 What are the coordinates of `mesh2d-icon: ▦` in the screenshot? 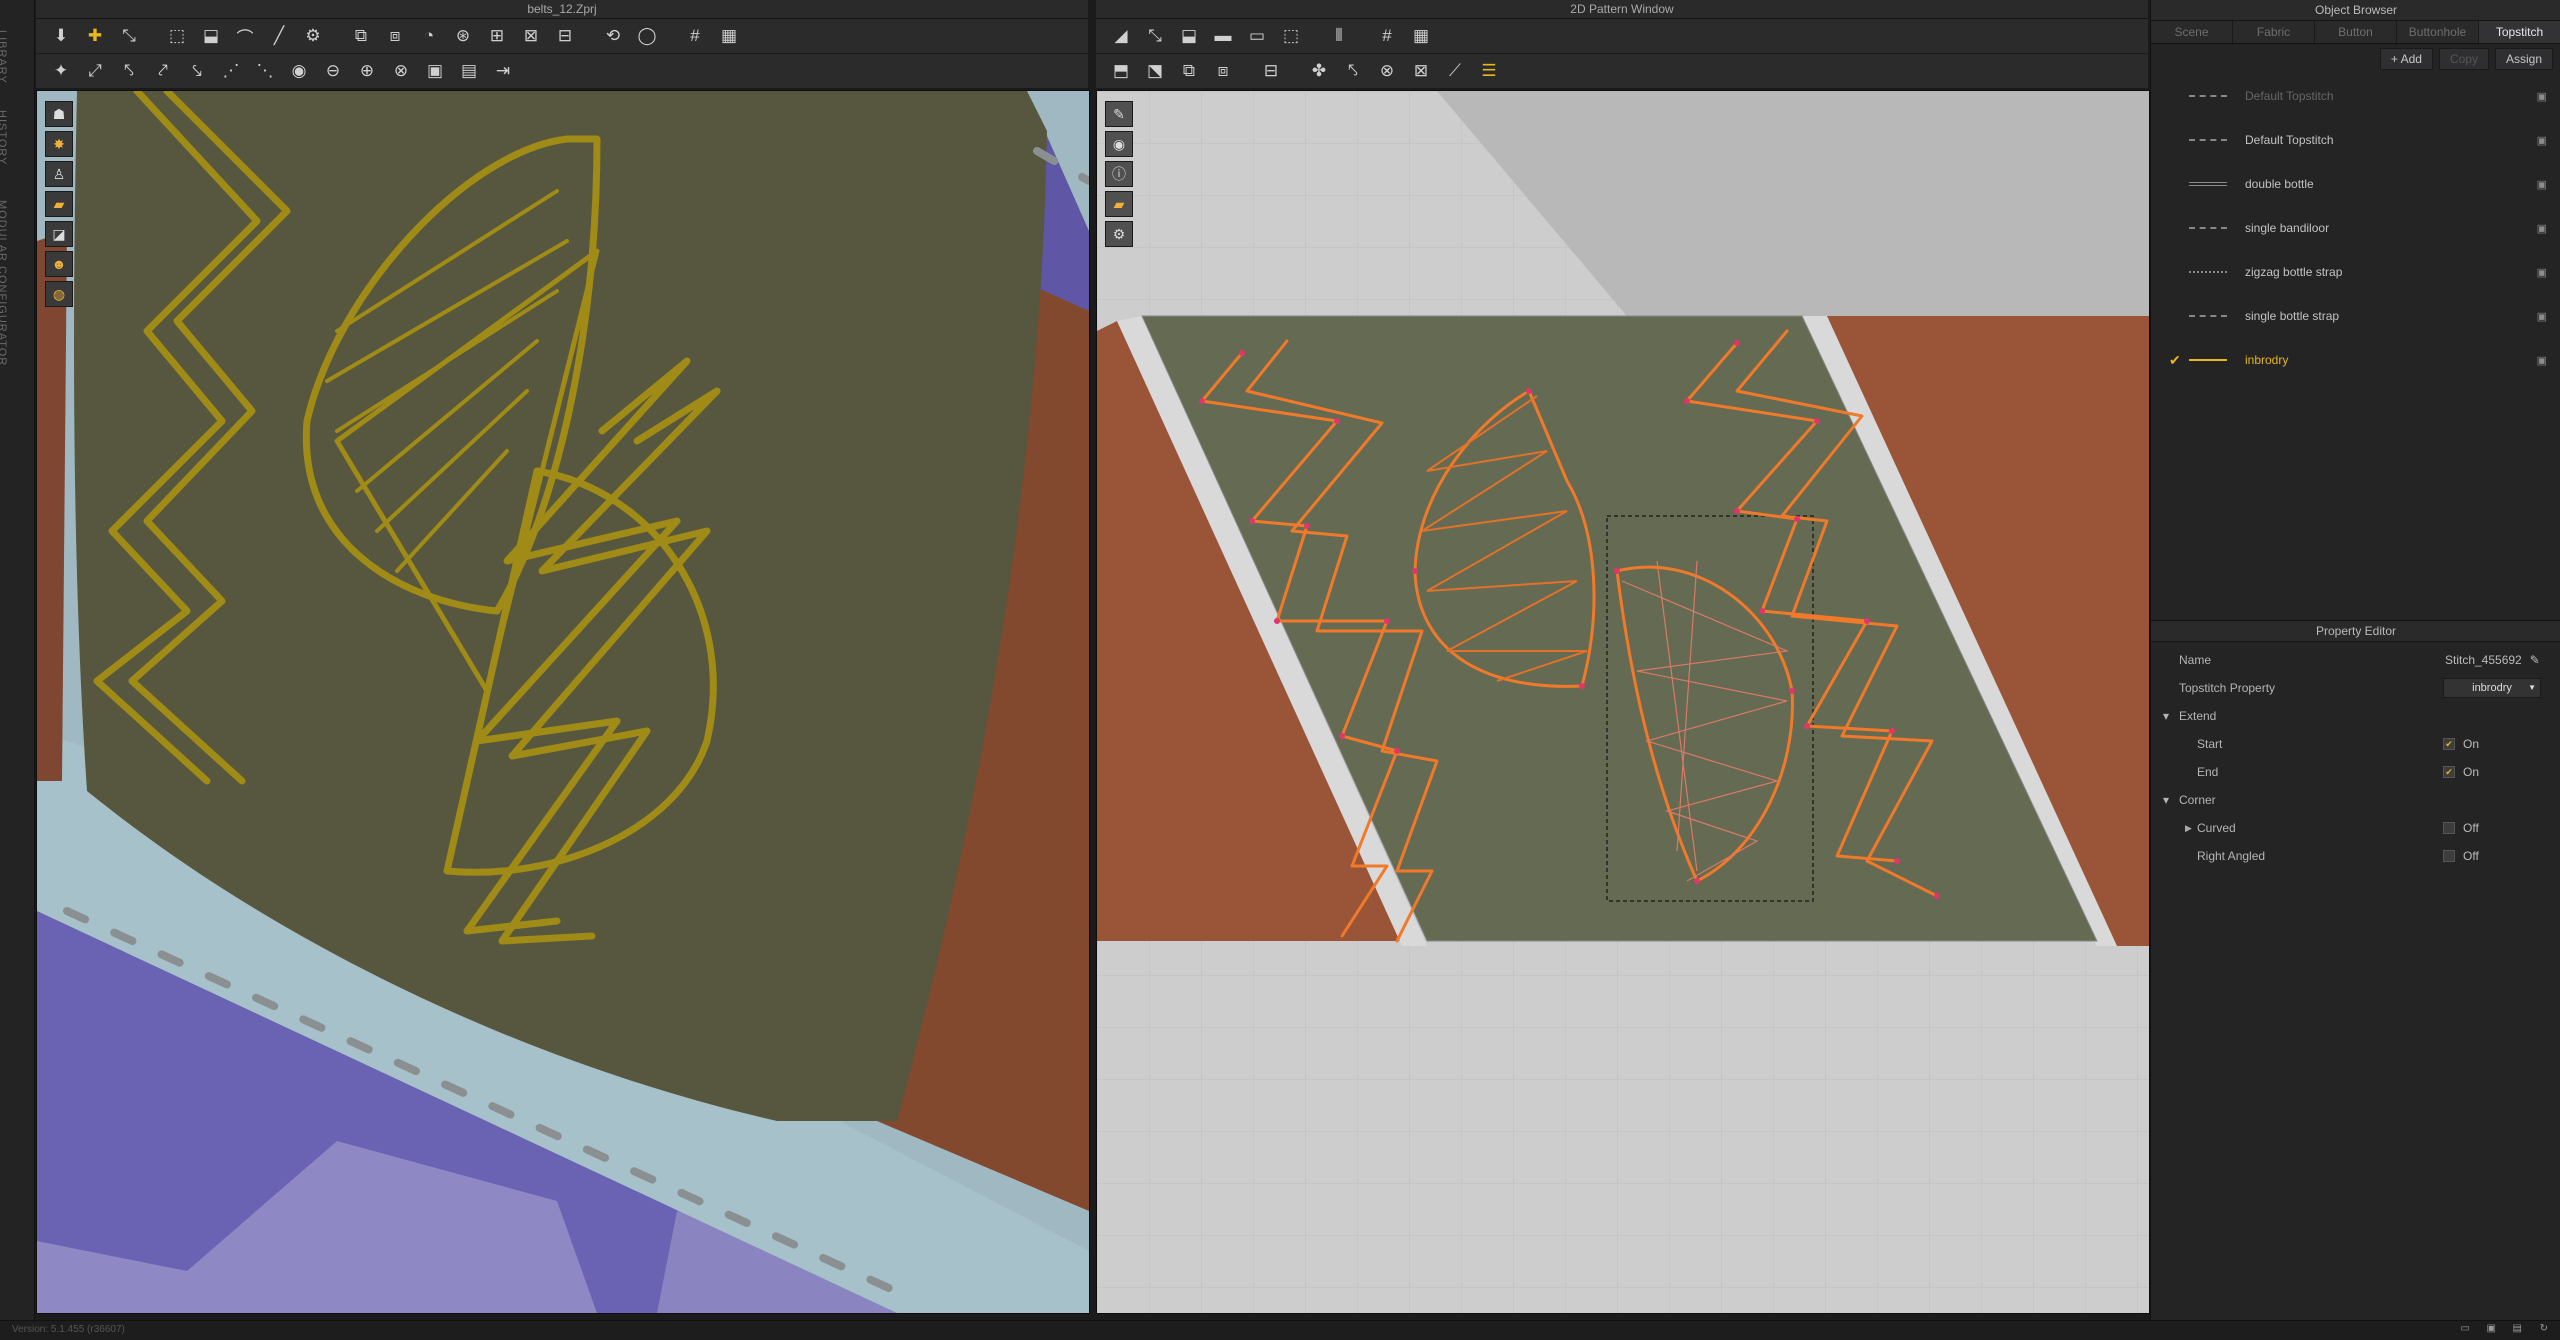 It's located at (1421, 36).